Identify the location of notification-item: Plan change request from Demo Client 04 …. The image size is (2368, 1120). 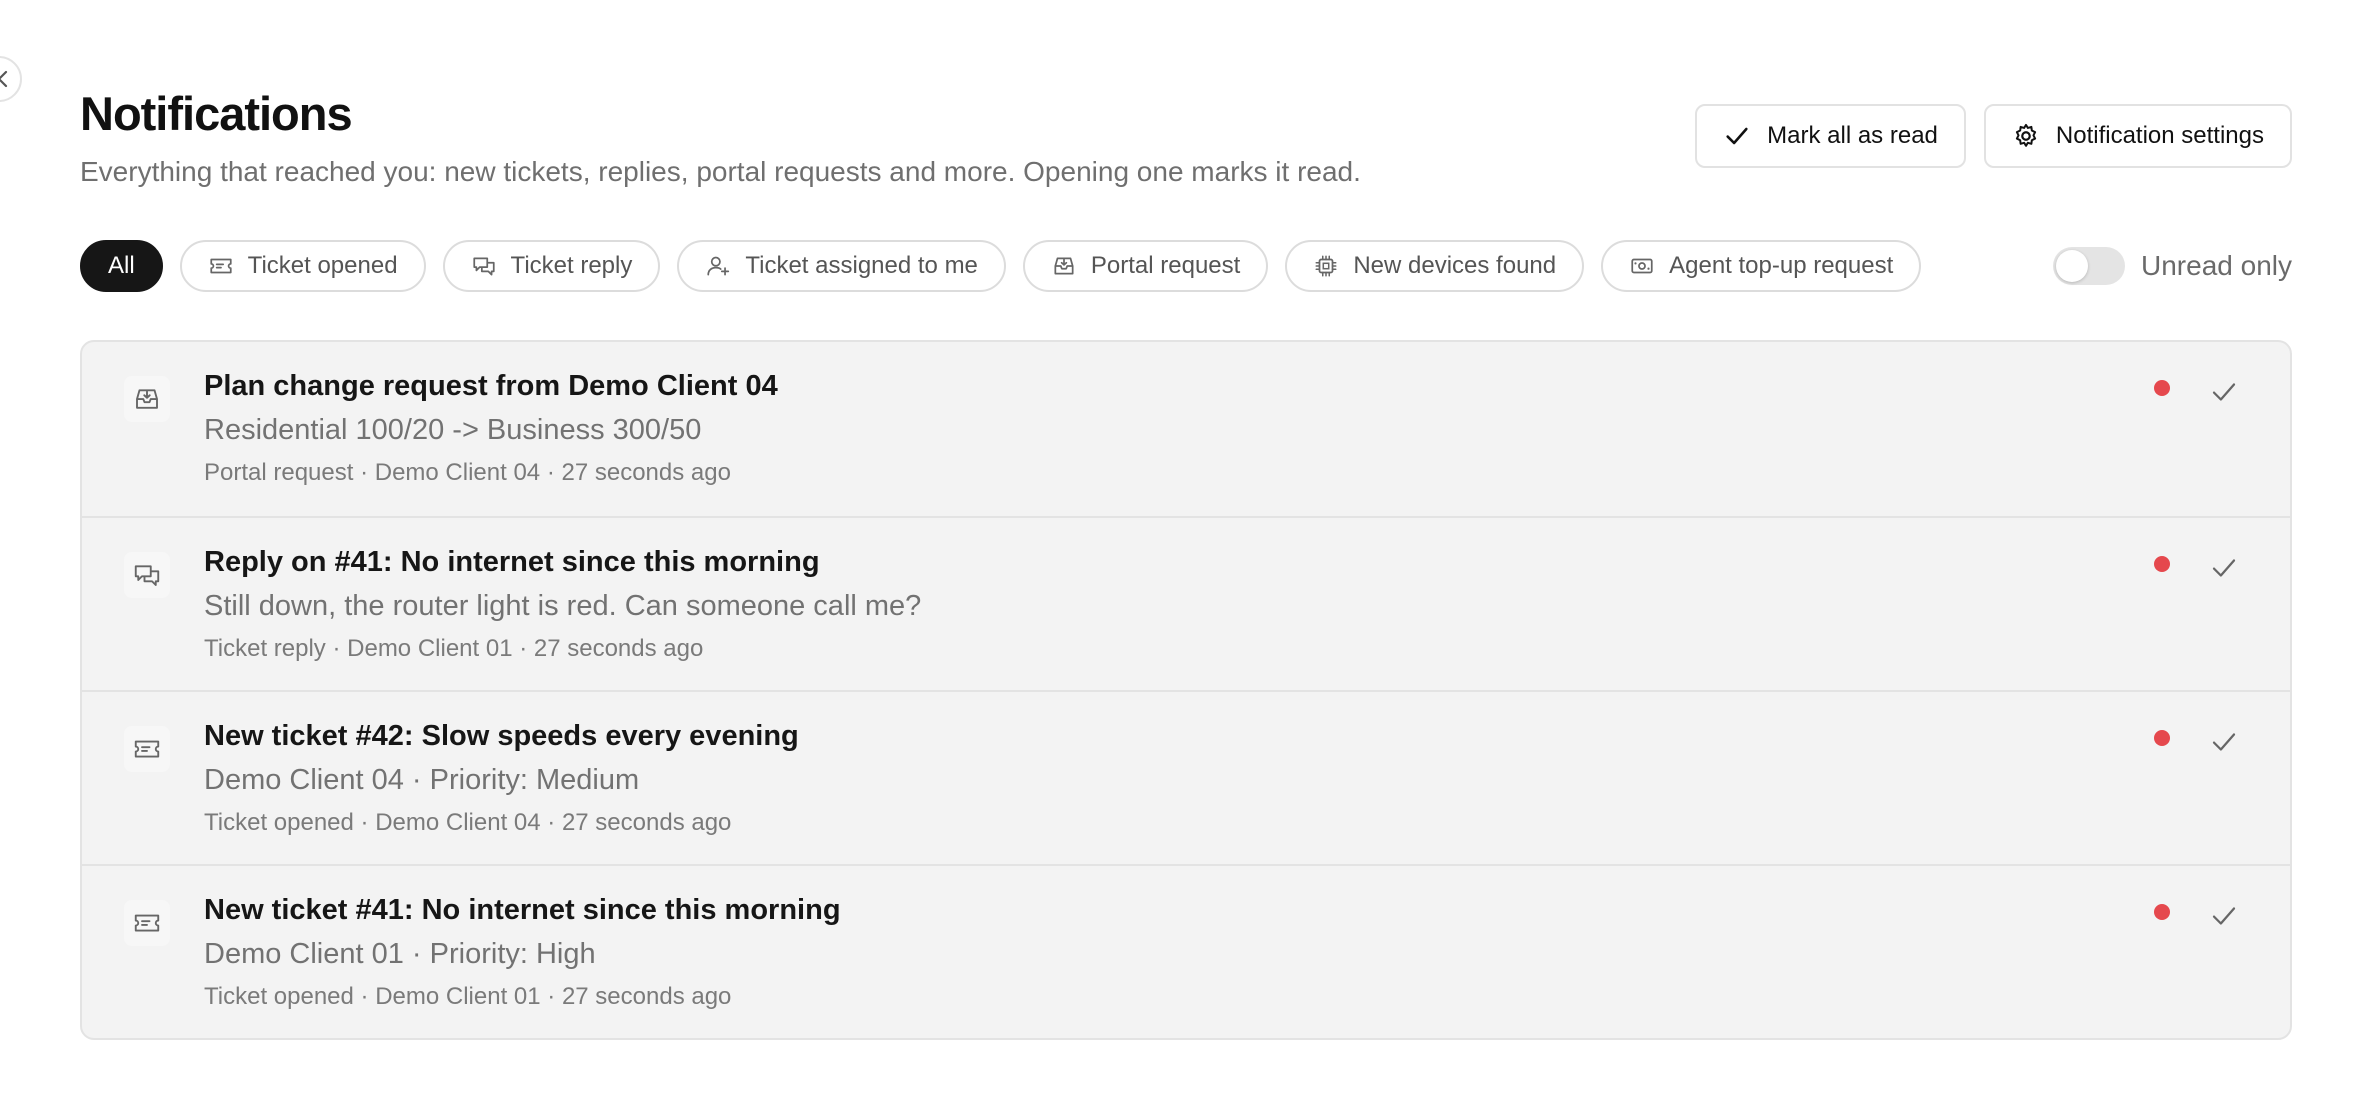
(1186, 429).